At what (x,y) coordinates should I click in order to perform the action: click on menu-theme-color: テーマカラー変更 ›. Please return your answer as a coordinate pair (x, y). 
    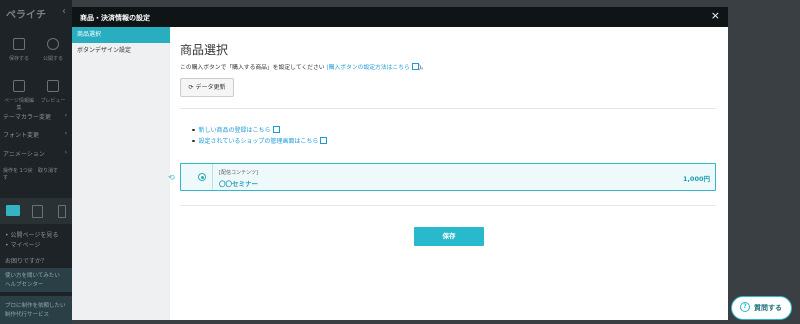
    Looking at the image, I should click on (36, 119).